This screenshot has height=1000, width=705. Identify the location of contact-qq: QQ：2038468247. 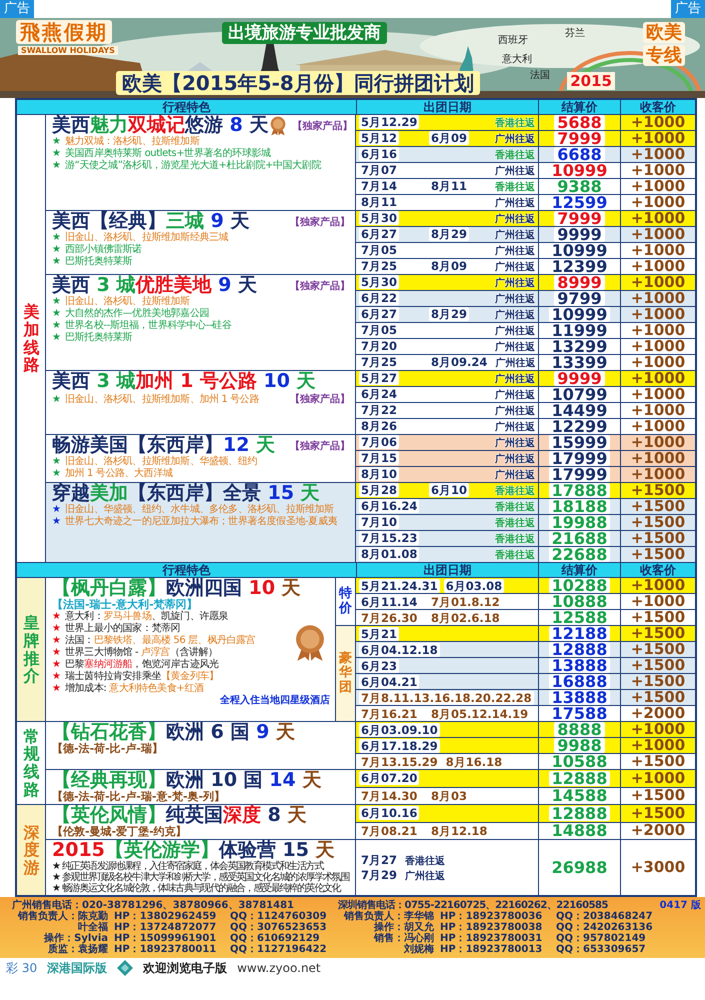
(605, 916).